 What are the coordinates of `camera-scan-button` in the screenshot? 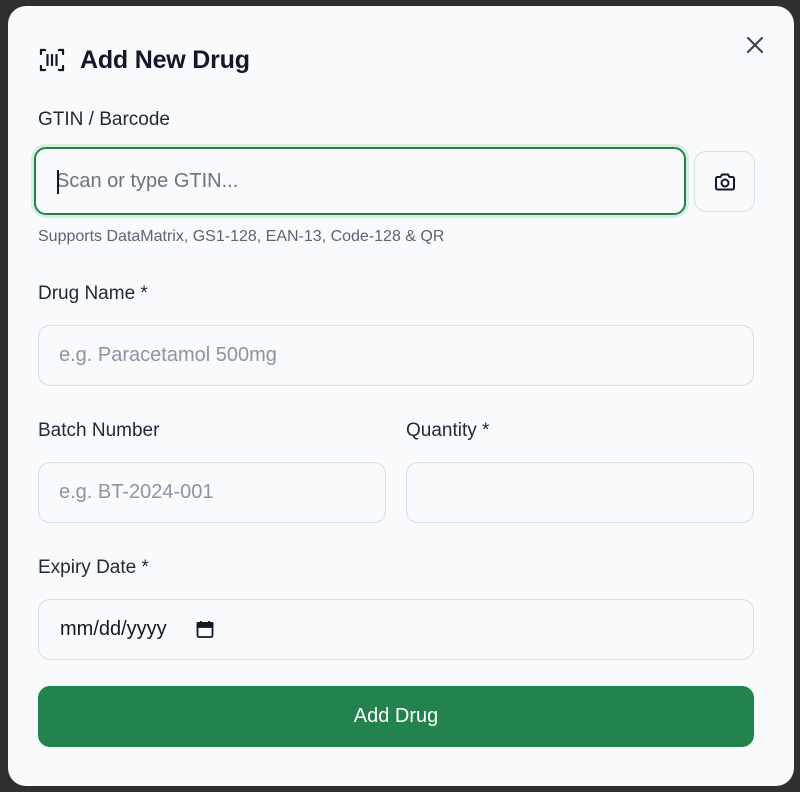 It's located at (724, 181).